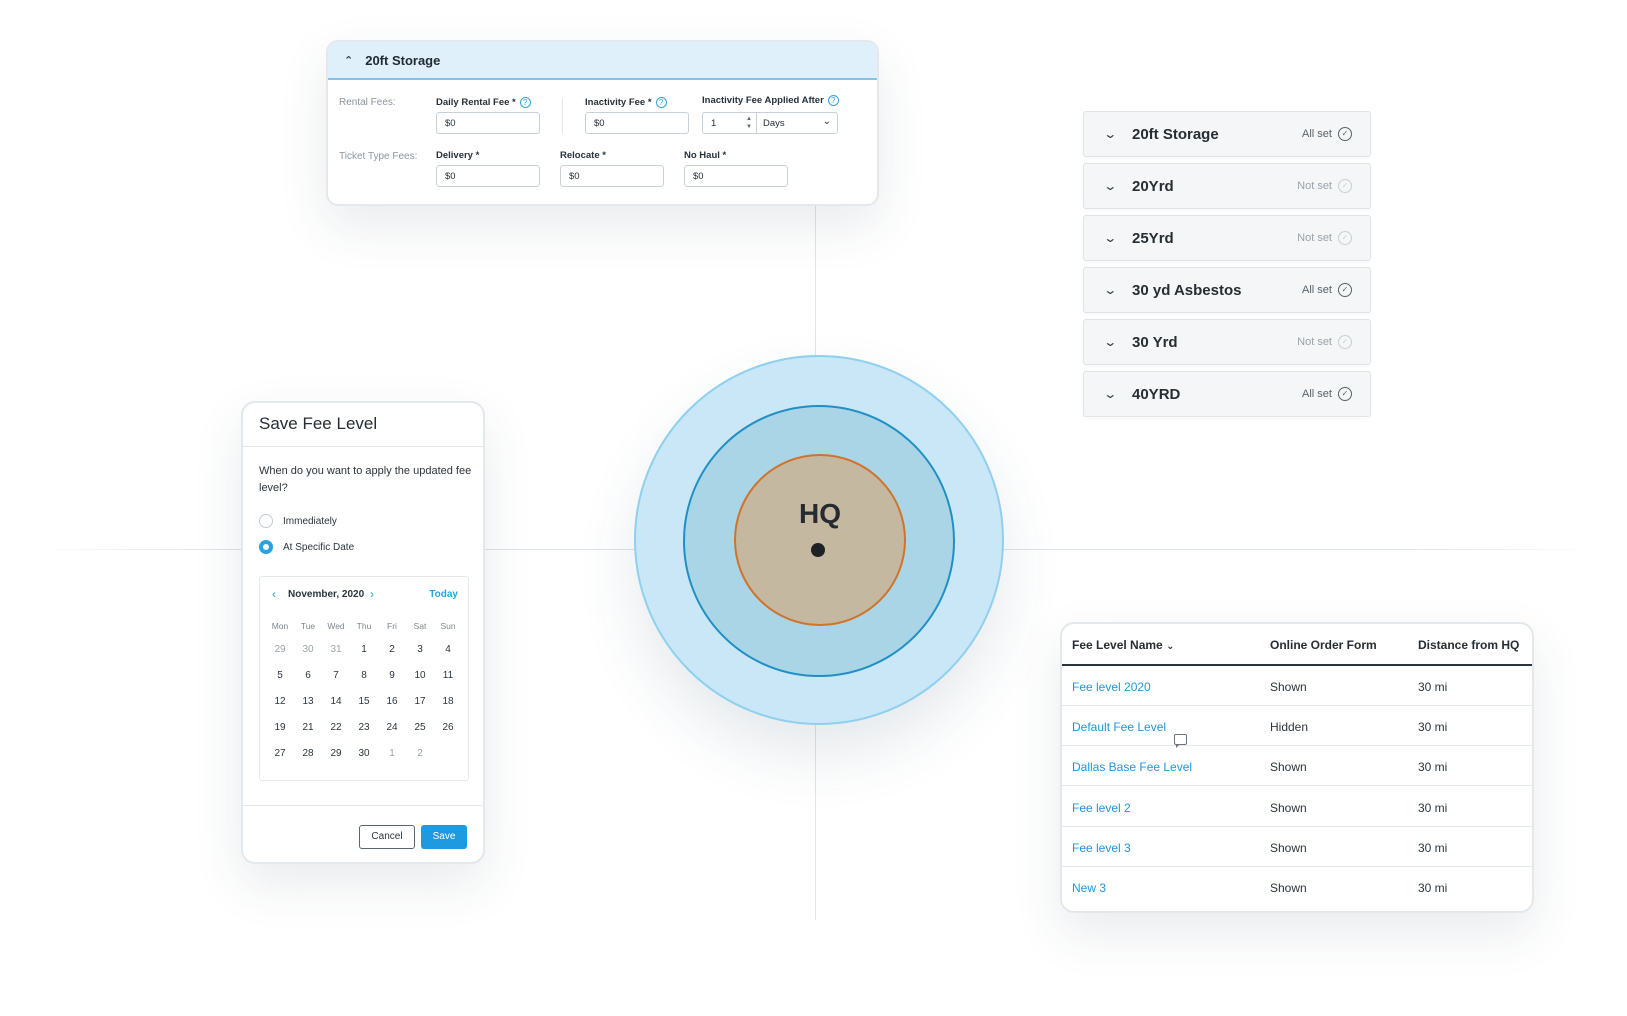  I want to click on calendar-day: 28, so click(308, 754).